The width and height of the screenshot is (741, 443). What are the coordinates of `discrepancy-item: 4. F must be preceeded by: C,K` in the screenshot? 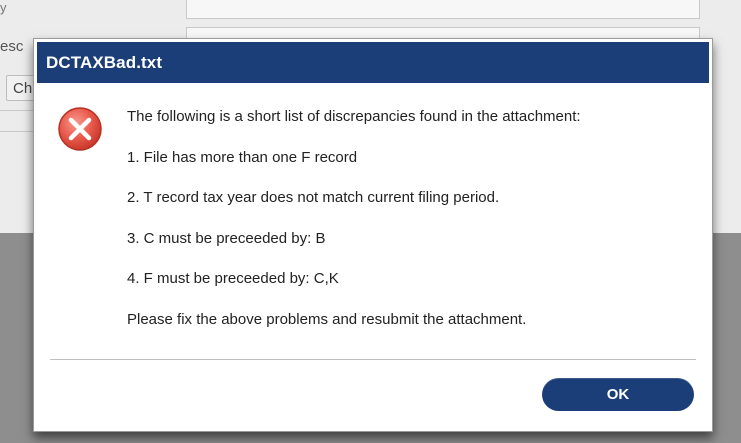 It's located at (233, 279).